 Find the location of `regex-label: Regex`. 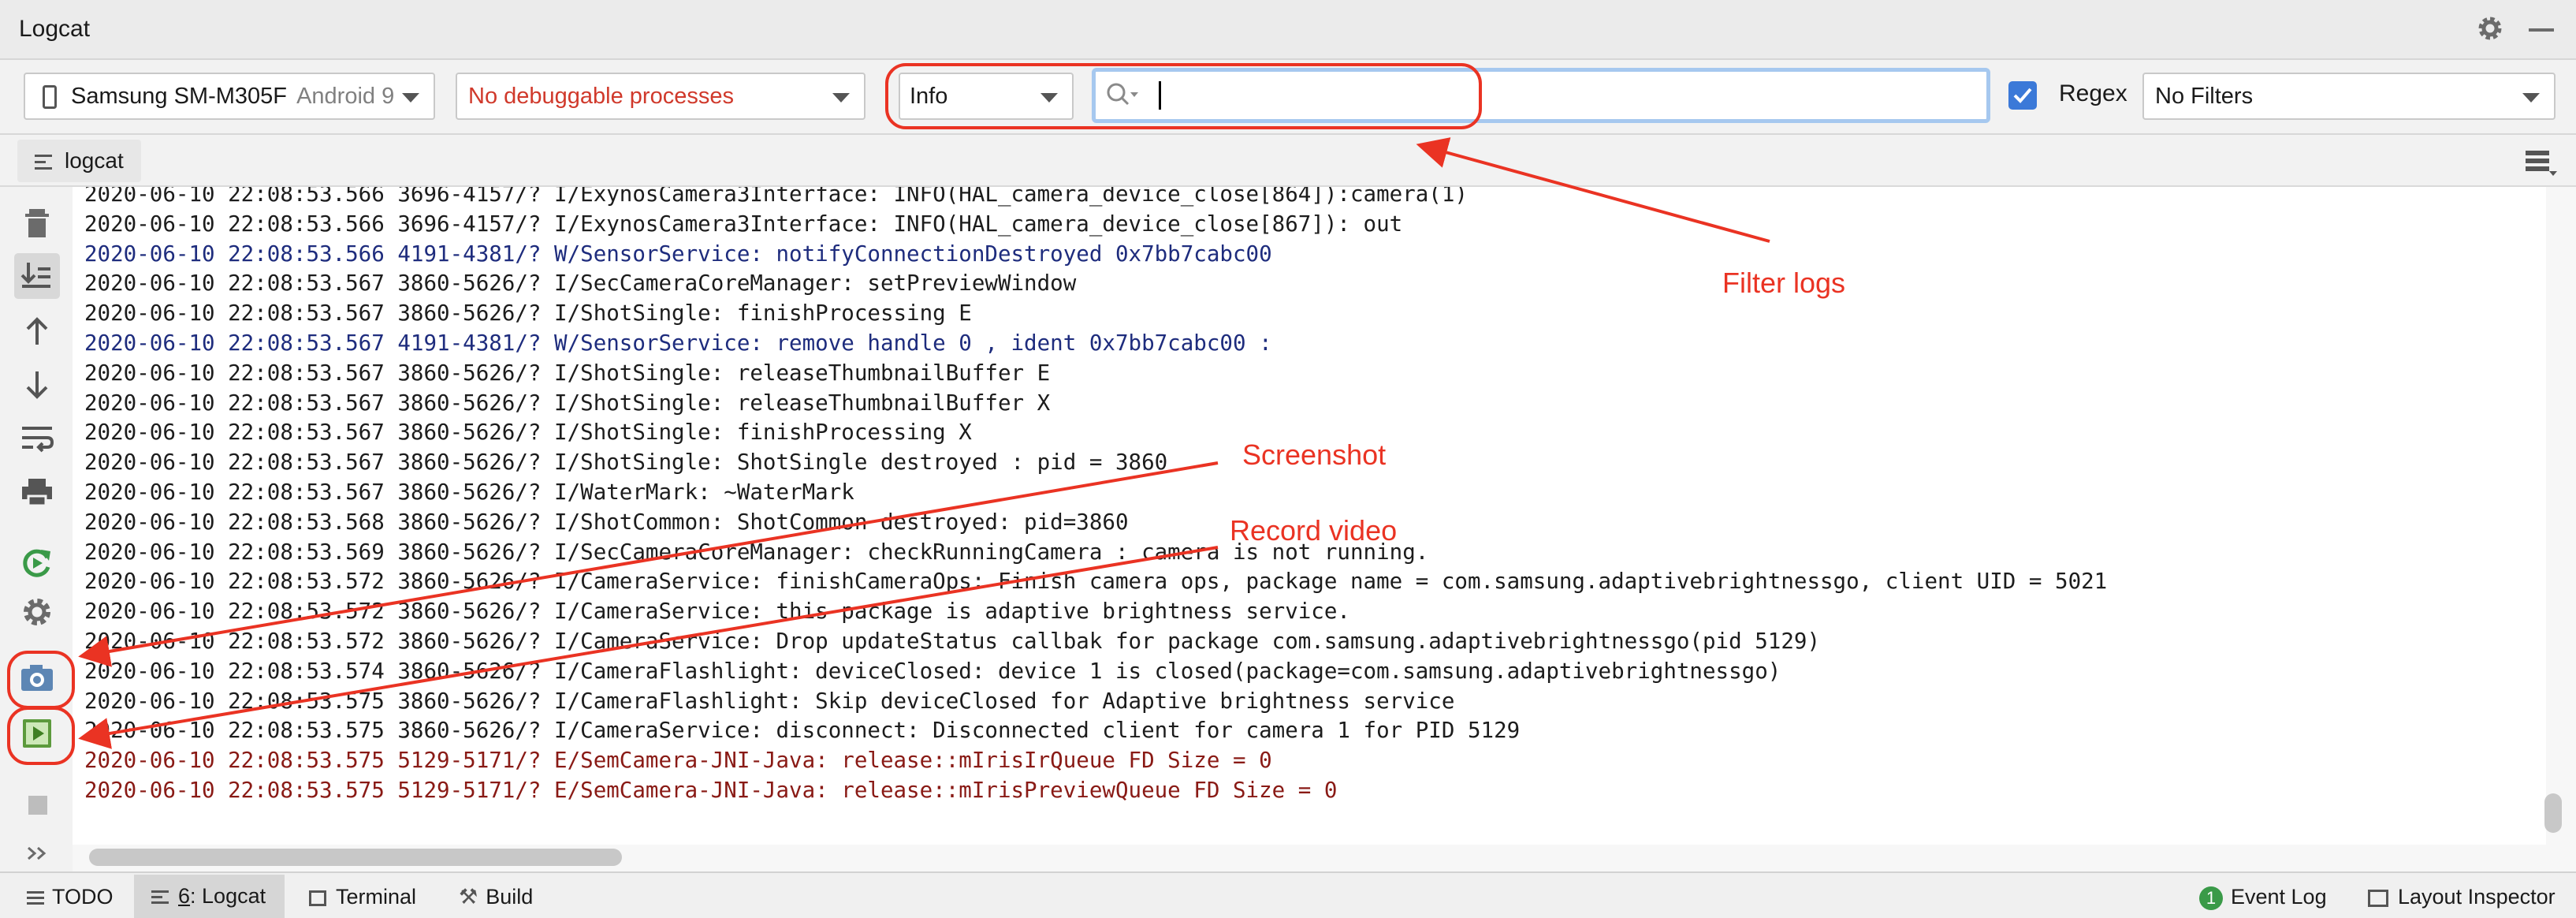

regex-label: Regex is located at coordinates (2093, 93).